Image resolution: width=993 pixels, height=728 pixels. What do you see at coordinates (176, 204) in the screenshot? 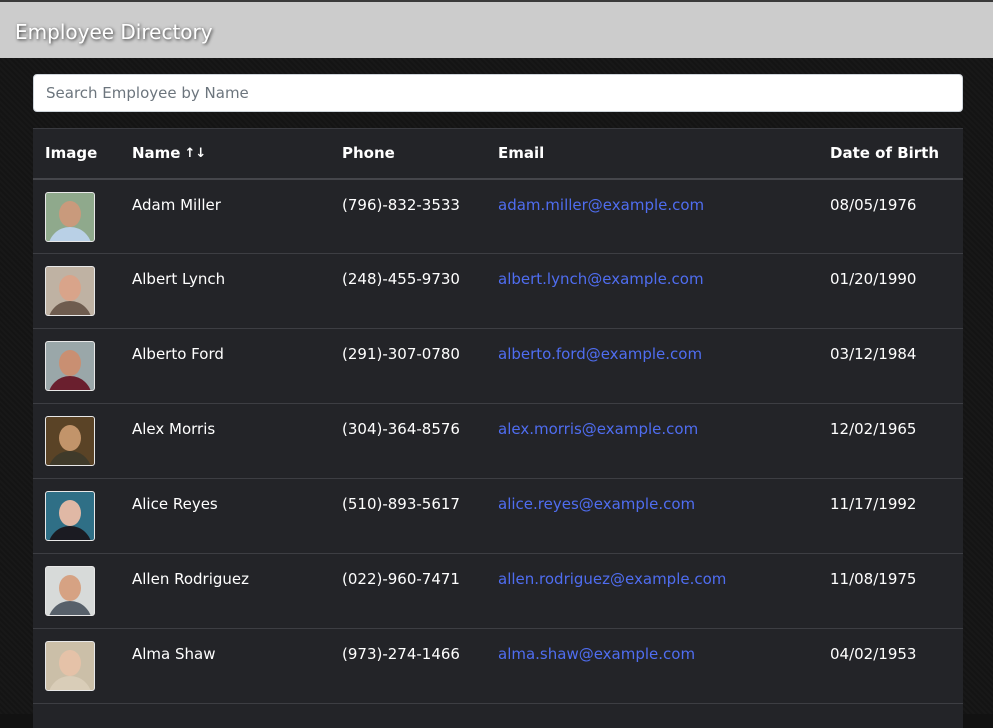
I see `employee-name: Adam Miller` at bounding box center [176, 204].